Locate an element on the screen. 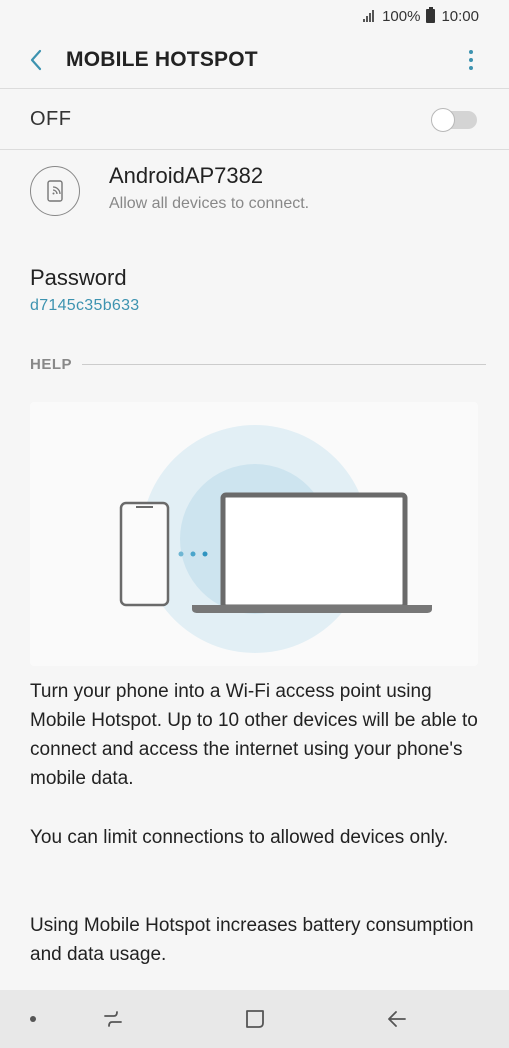  status-bar: 100% 10:00 is located at coordinates (254, 16).